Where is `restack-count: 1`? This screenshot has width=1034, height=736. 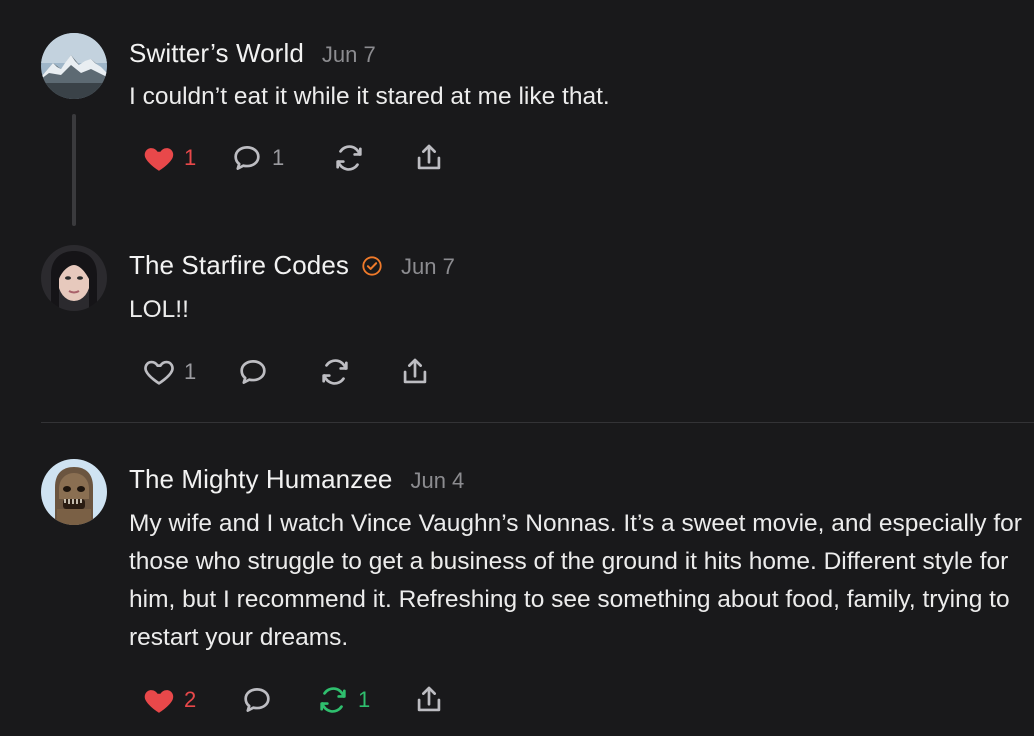
restack-count: 1 is located at coordinates (364, 699).